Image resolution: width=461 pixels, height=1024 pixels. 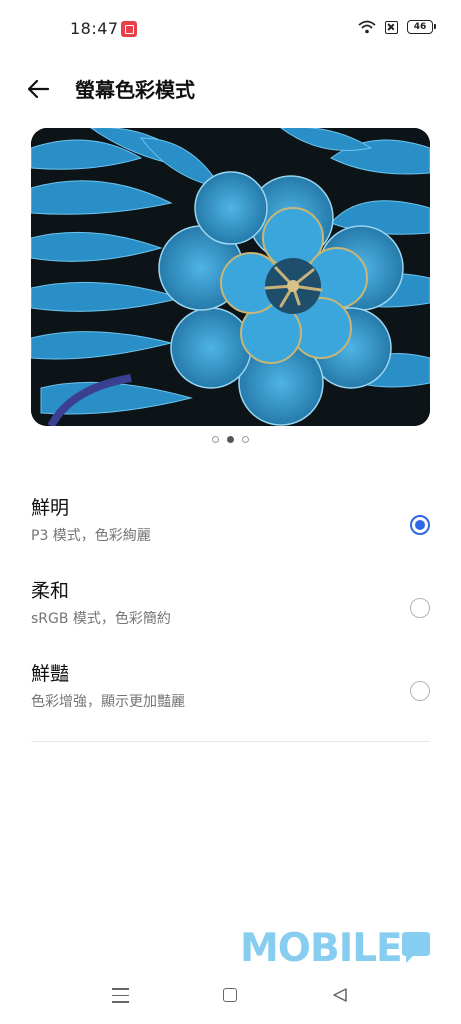 I want to click on page-dot-active, so click(x=230, y=439).